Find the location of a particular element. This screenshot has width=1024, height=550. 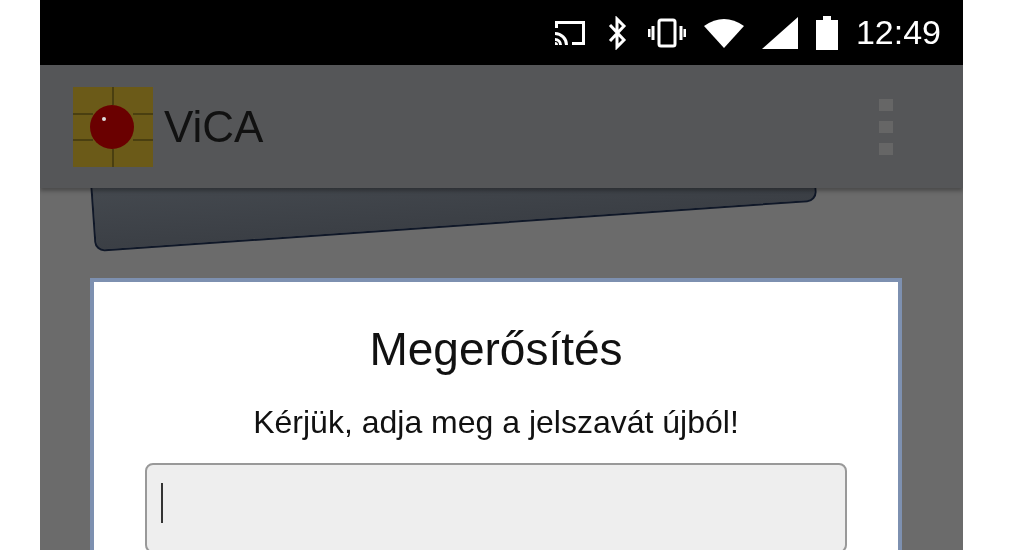

app-title: ViCA is located at coordinates (214, 126).